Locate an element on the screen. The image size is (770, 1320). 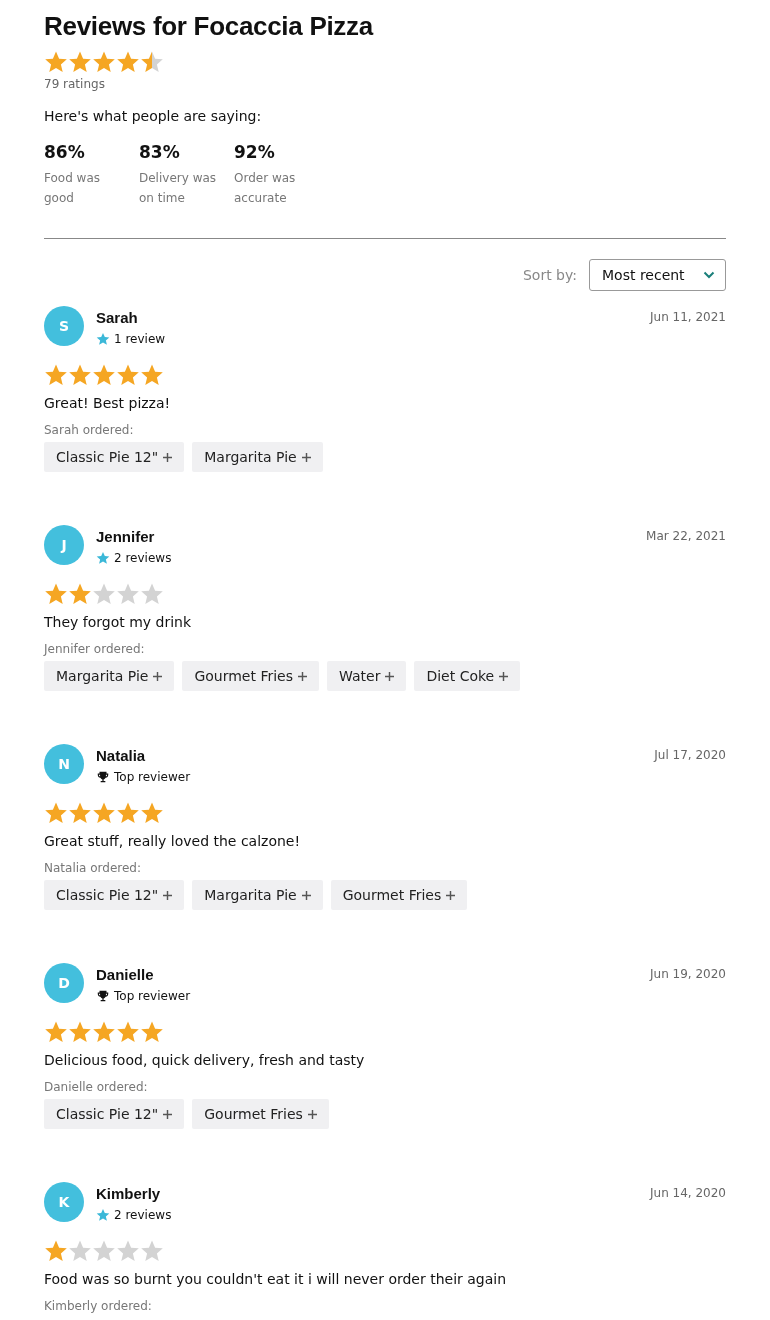
reviewer-name: Natalia is located at coordinates (121, 755).